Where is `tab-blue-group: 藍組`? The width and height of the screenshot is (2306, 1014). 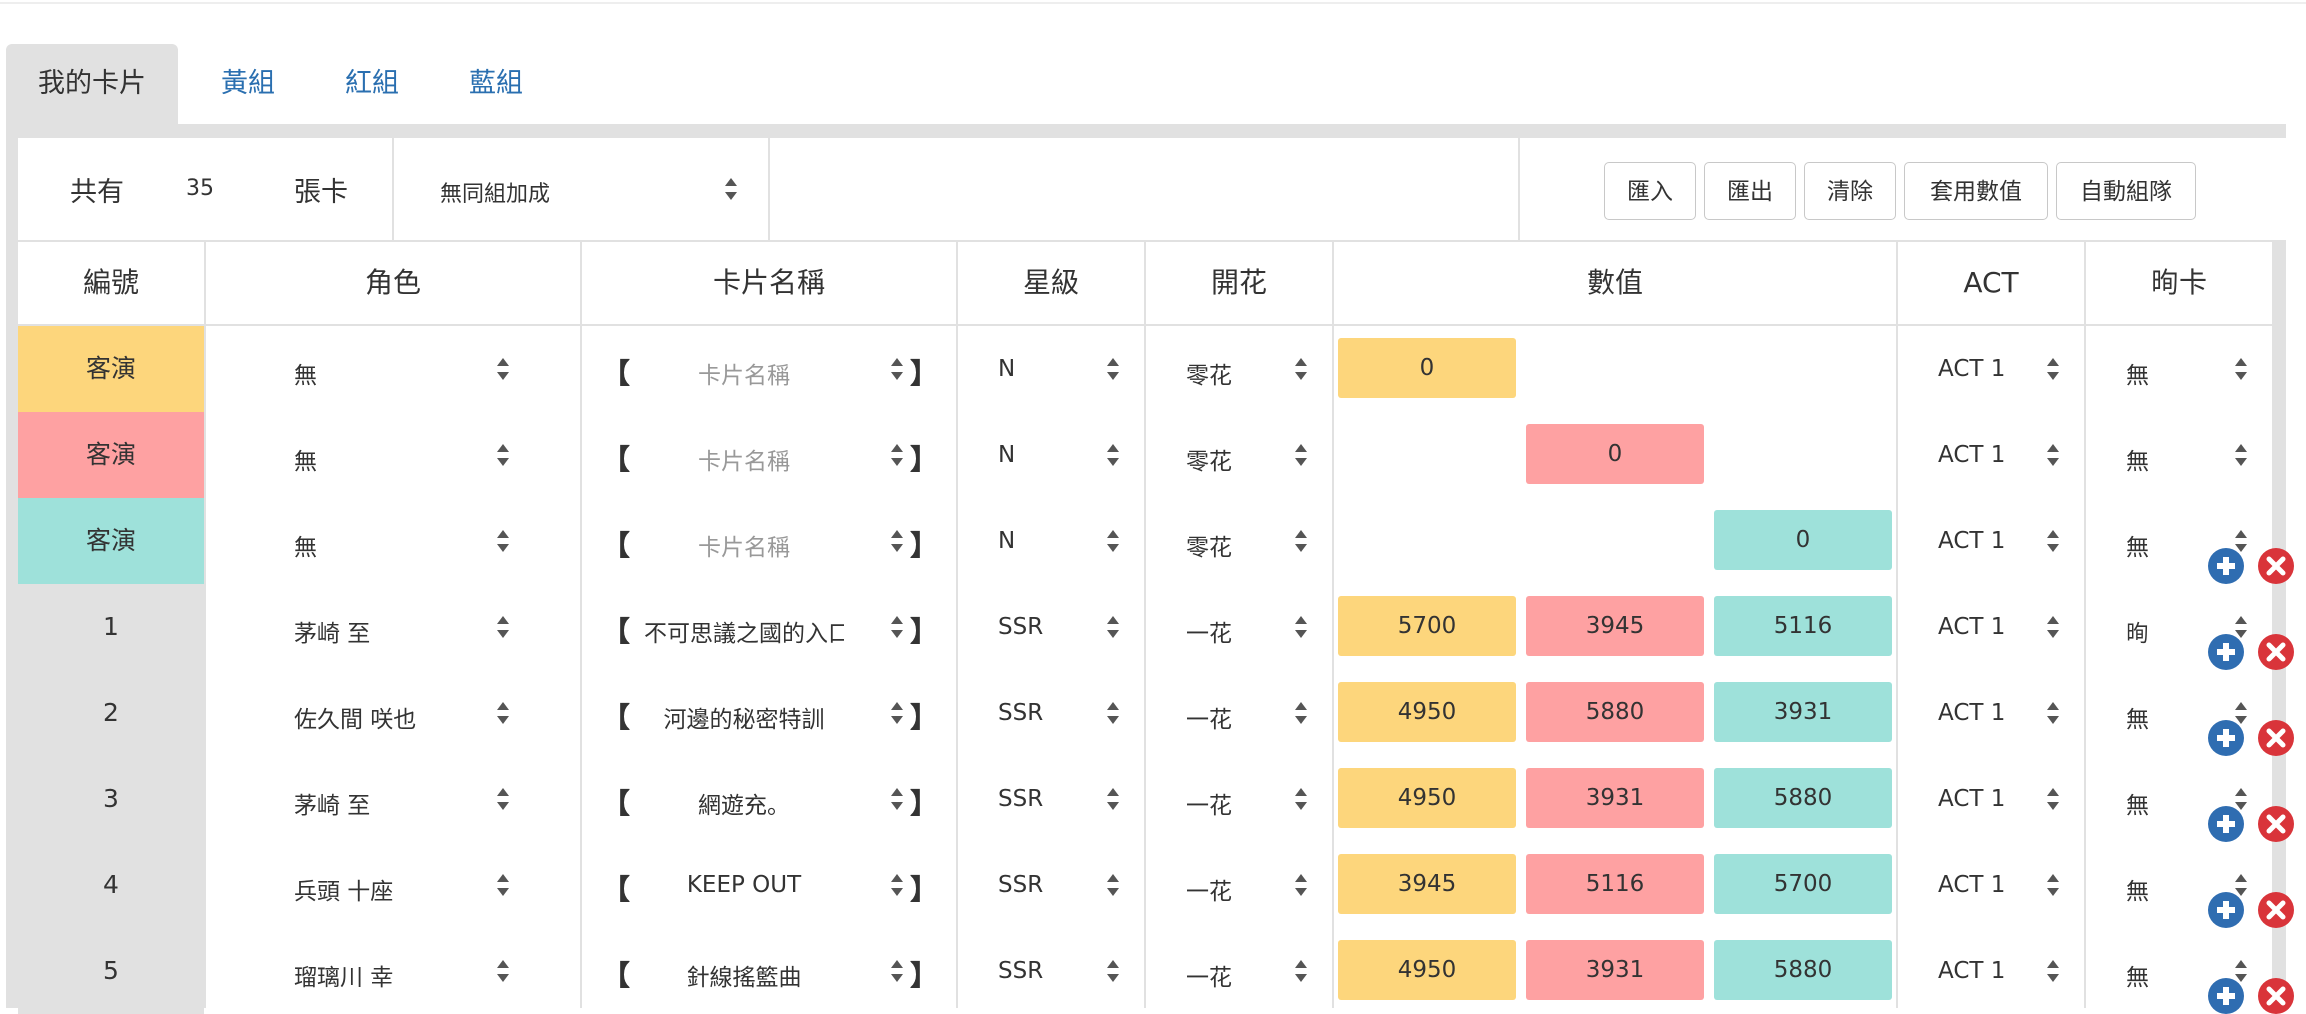
tab-blue-group: 藍組 is located at coordinates (496, 84).